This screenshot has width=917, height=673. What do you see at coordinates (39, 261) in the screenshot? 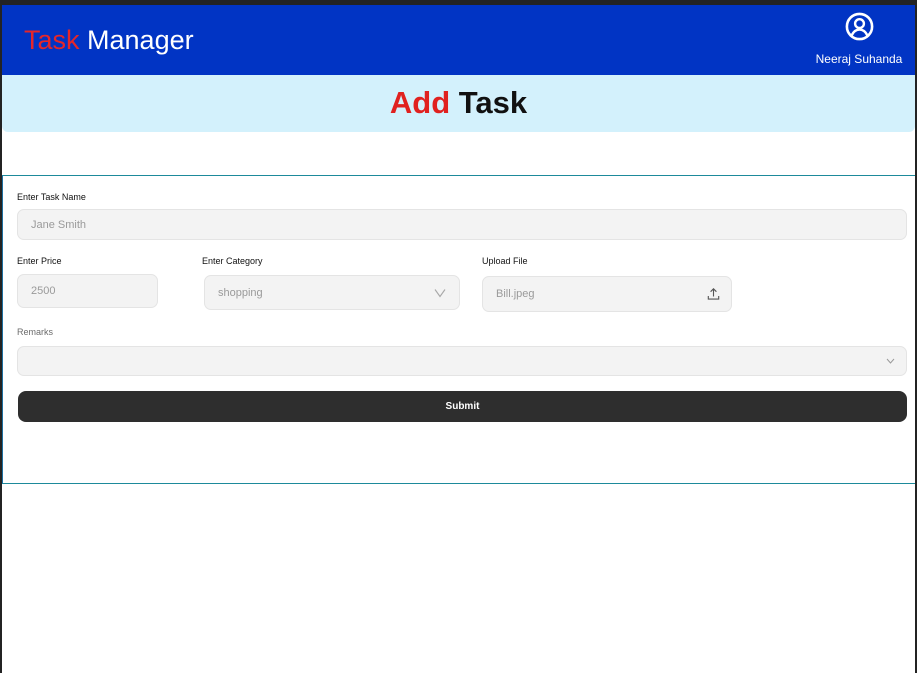
I see `price-label: Enter Price` at bounding box center [39, 261].